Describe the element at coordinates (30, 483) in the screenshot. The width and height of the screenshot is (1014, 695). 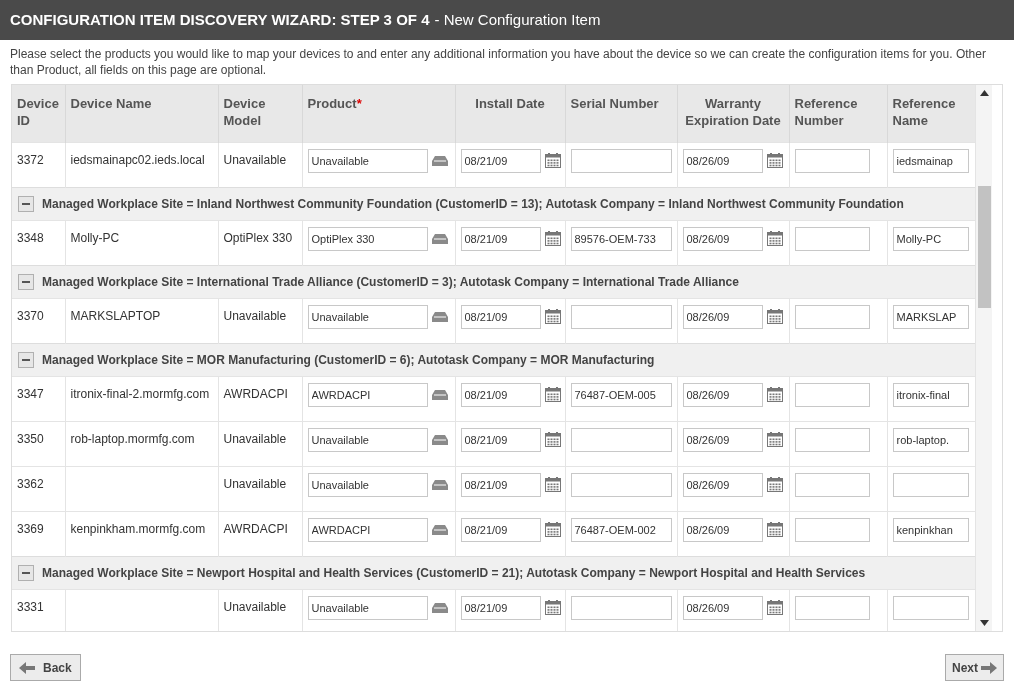
I see `device-id: 3362` at that location.